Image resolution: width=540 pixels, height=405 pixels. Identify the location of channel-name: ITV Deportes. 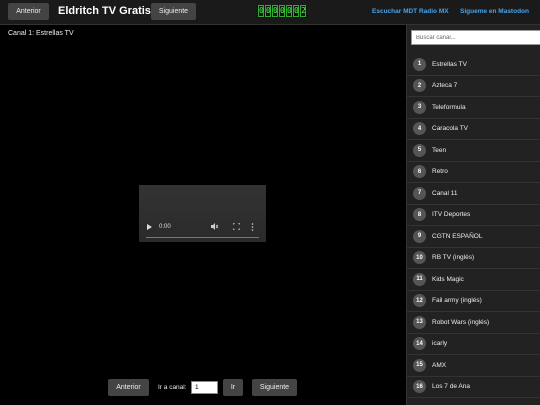
(451, 215).